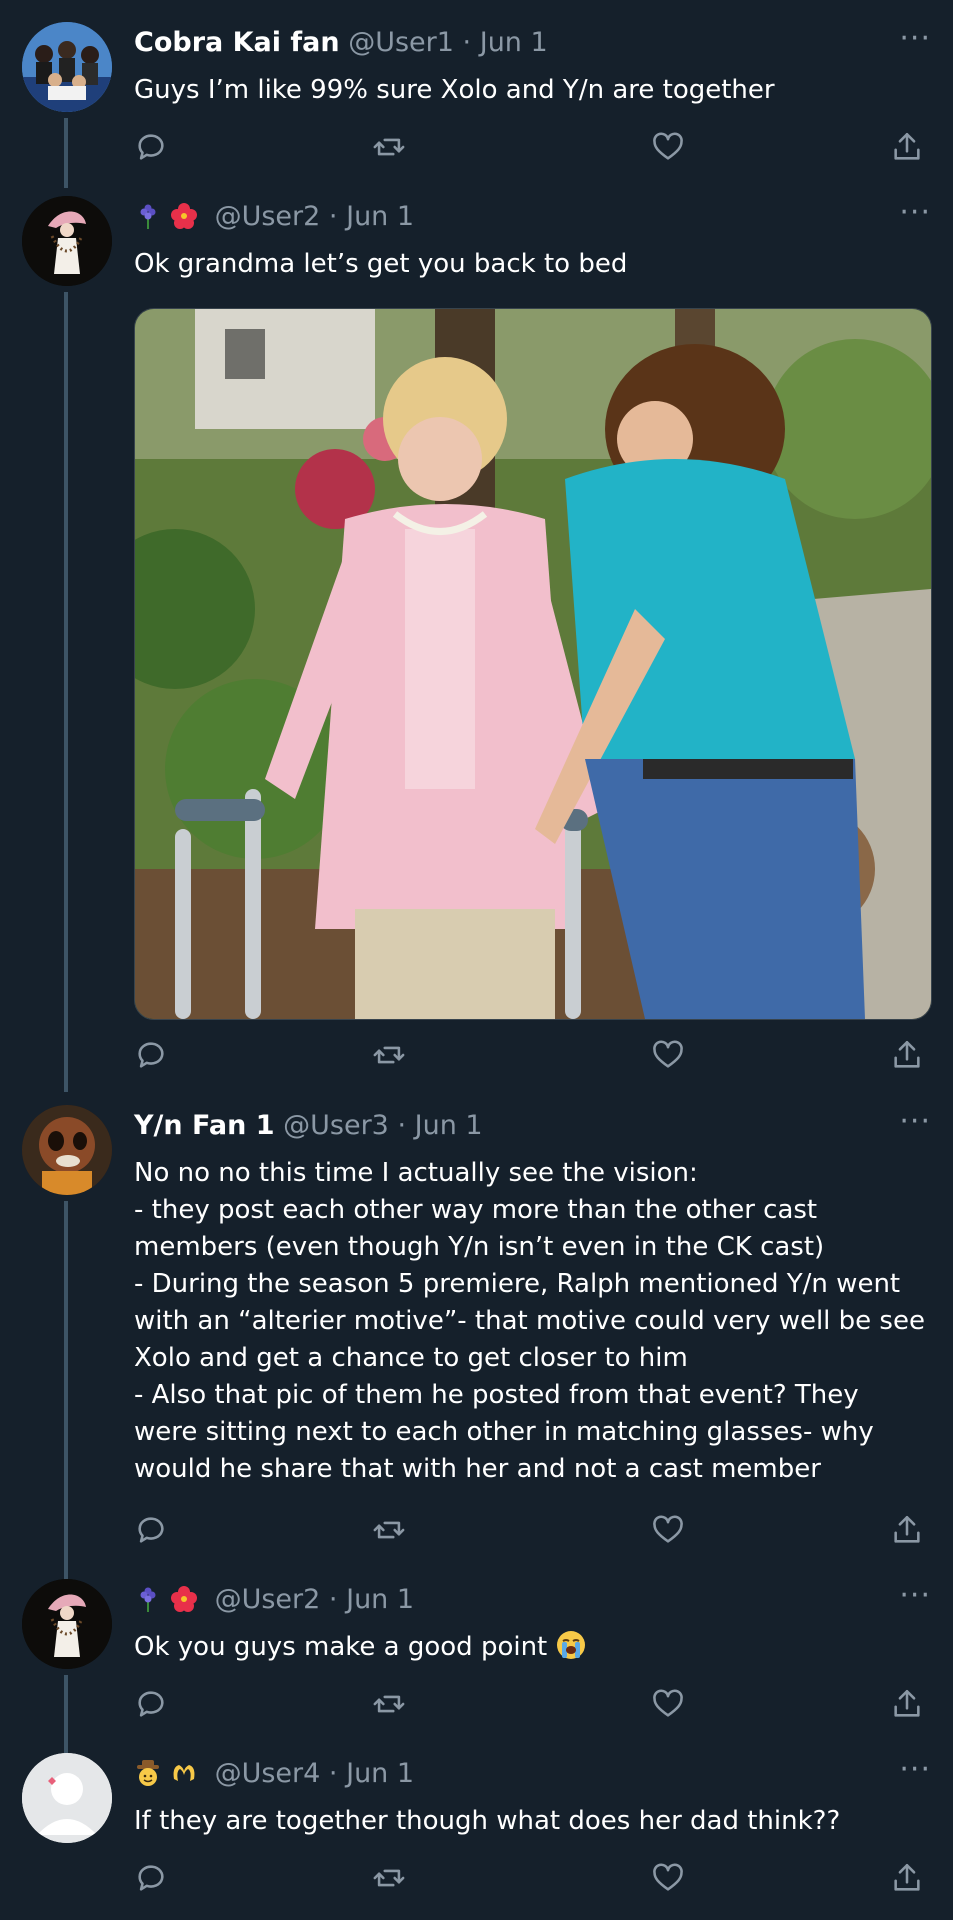 The height and width of the screenshot is (1920, 953). Describe the element at coordinates (531, 1126) in the screenshot. I see `tweet-header: Y/n Fan 1 @User3 · Jun 1` at that location.